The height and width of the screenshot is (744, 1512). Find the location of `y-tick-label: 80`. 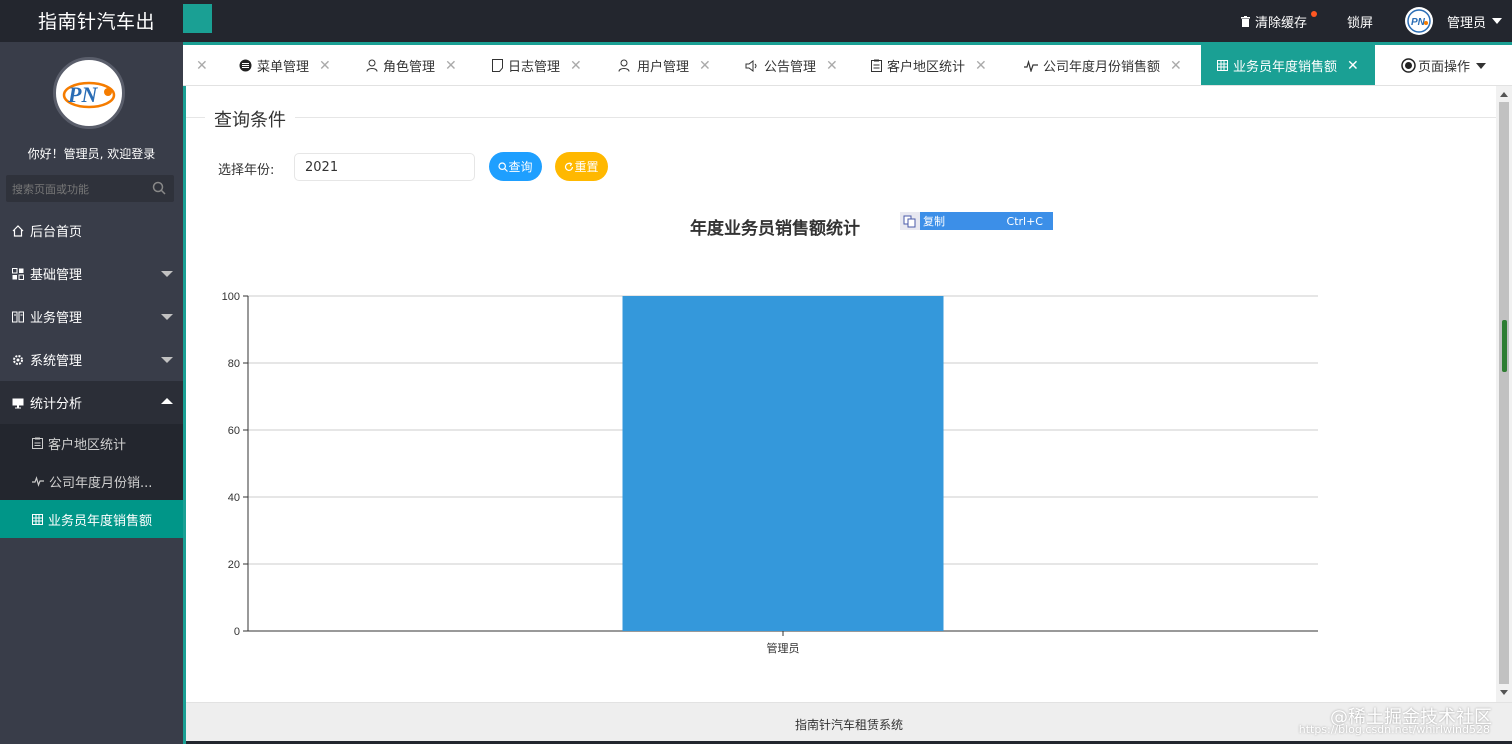

y-tick-label: 80 is located at coordinates (234, 364).